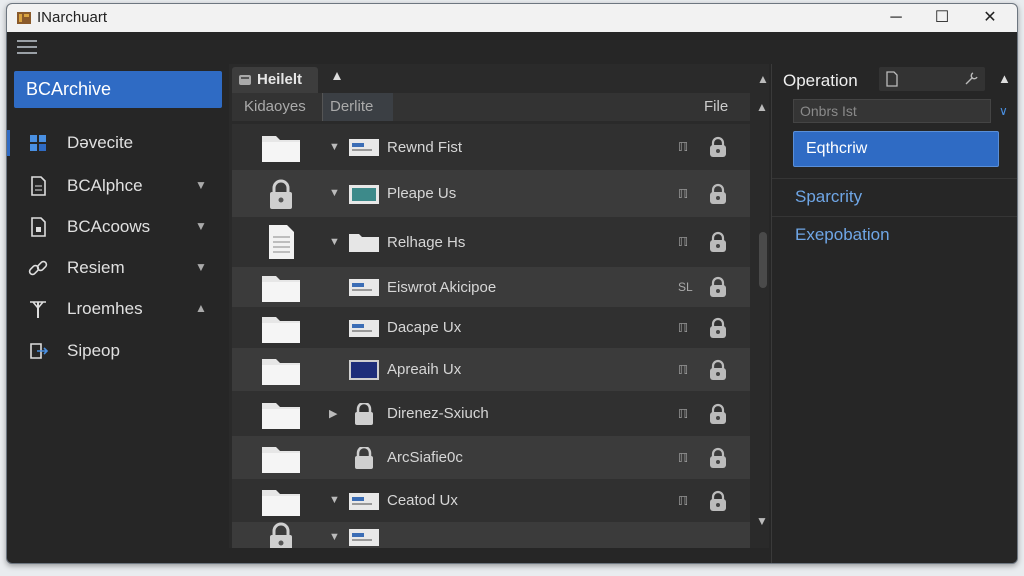 This screenshot has height=576, width=1024. Describe the element at coordinates (828, 111) in the screenshot. I see `filter-placeholder: Onbrs Ist` at that location.